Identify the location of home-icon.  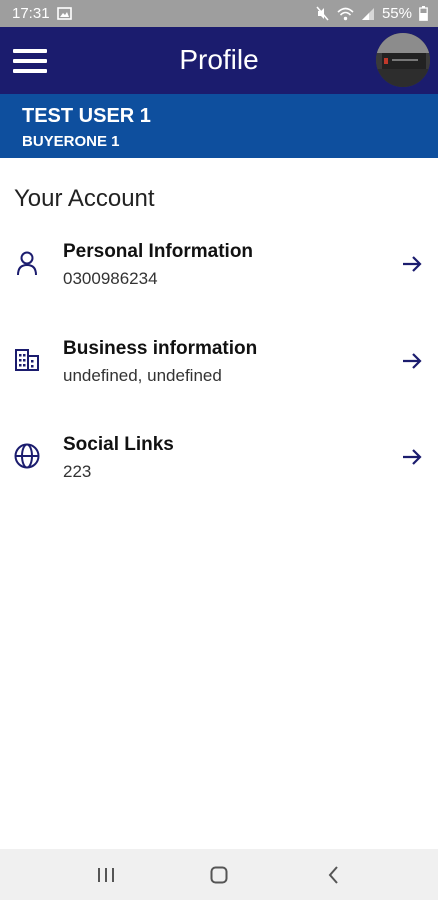
(219, 875).